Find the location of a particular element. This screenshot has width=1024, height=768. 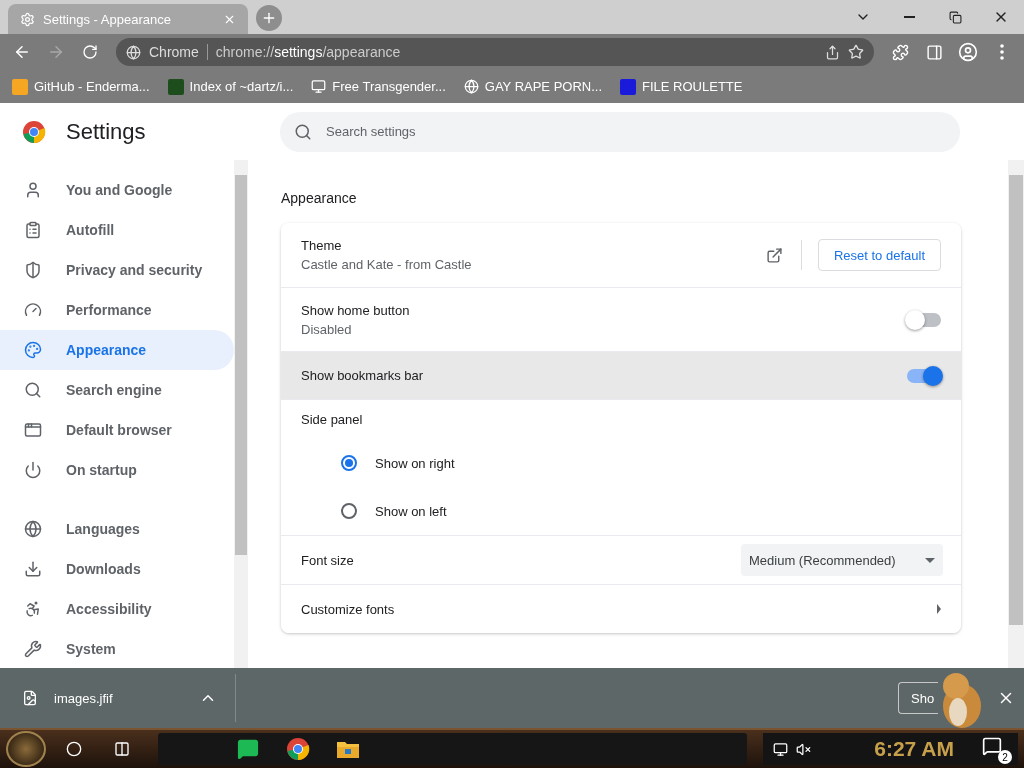

side-panel-icon is located at coordinates (934, 52).